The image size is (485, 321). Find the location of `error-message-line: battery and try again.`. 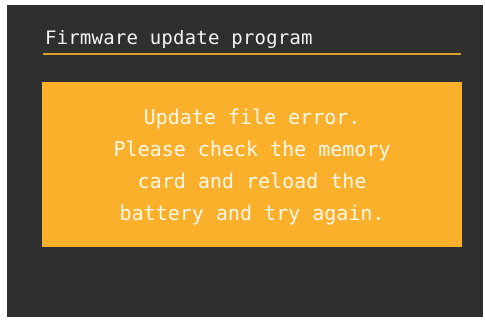

error-message-line: battery and try again. is located at coordinates (252, 212).